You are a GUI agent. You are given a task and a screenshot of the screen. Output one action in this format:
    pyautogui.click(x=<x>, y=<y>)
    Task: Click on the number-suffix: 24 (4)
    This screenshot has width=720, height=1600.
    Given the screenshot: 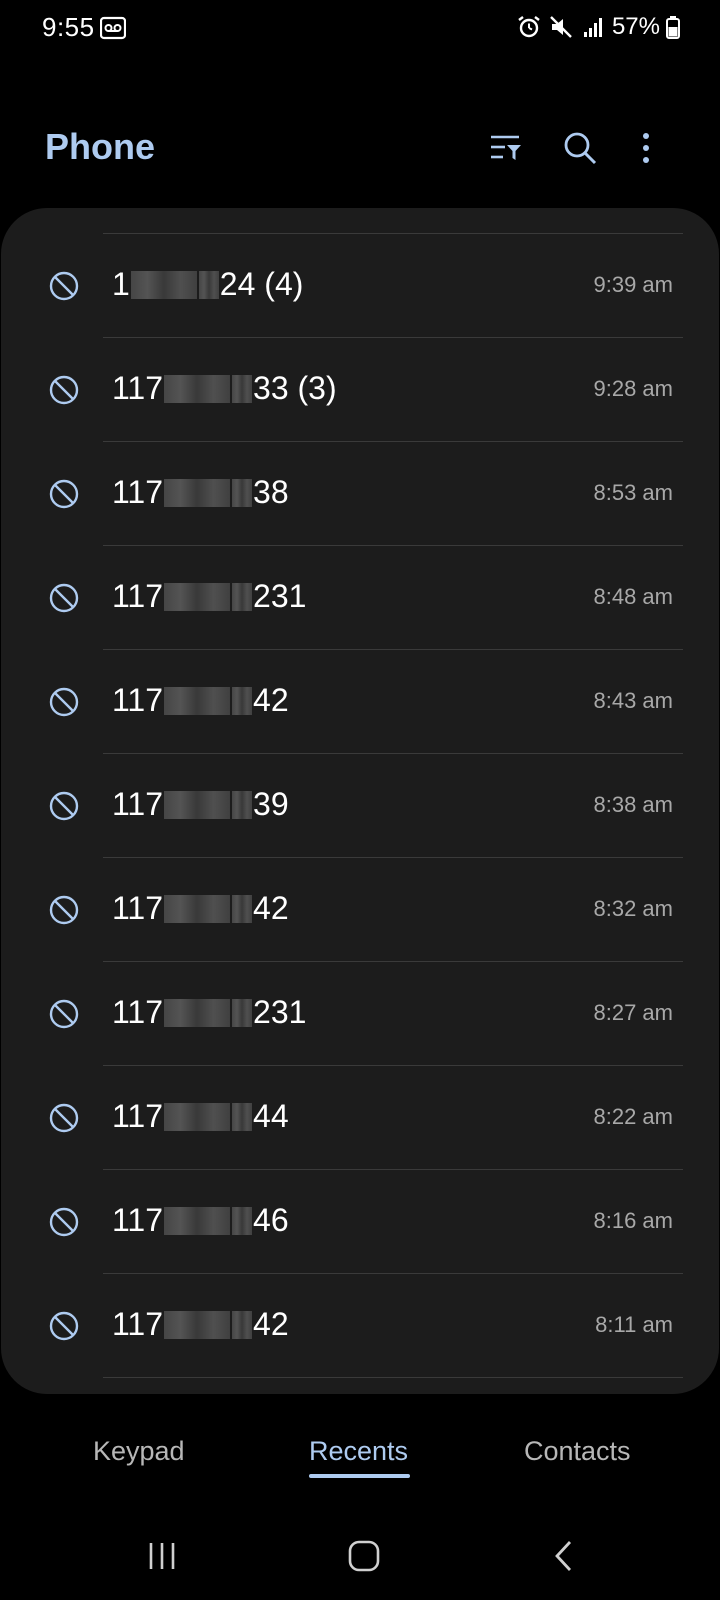 What is the action you would take?
    pyautogui.click(x=261, y=284)
    